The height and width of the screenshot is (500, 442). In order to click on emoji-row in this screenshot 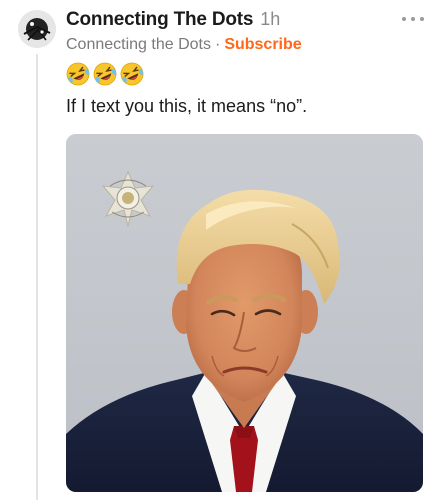, I will do `click(105, 74)`.